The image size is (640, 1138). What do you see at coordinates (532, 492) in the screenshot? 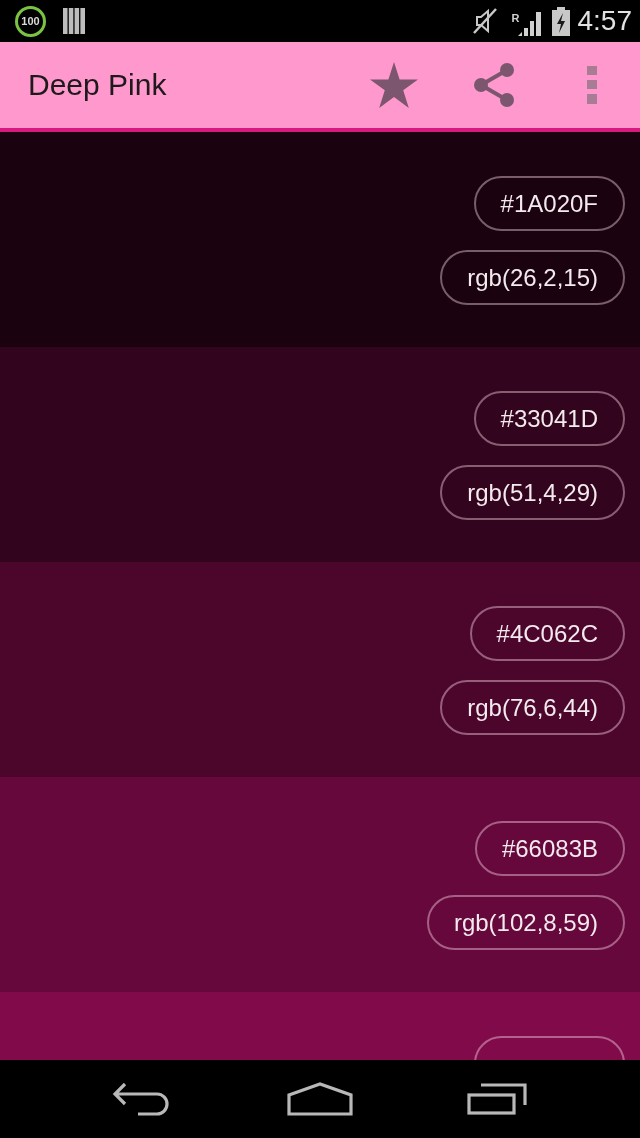
I see `rgb-code: rgb(51,4,29)` at bounding box center [532, 492].